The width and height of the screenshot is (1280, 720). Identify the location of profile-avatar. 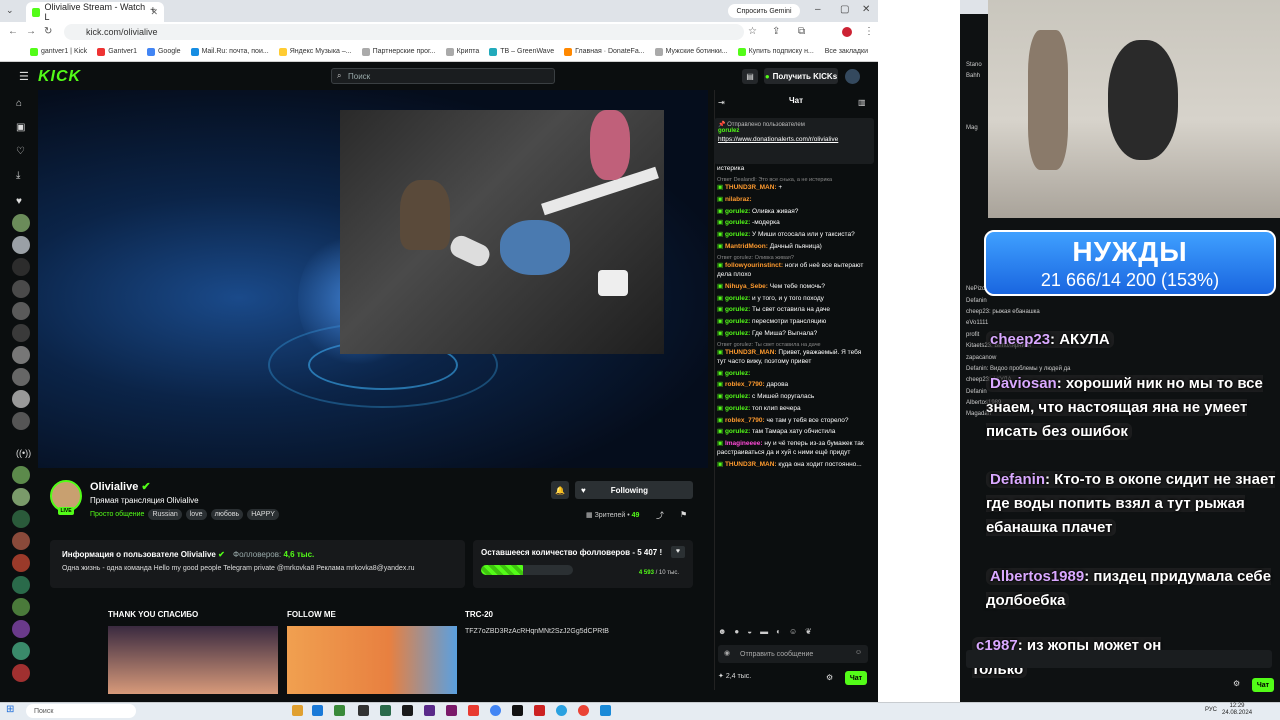
(847, 32).